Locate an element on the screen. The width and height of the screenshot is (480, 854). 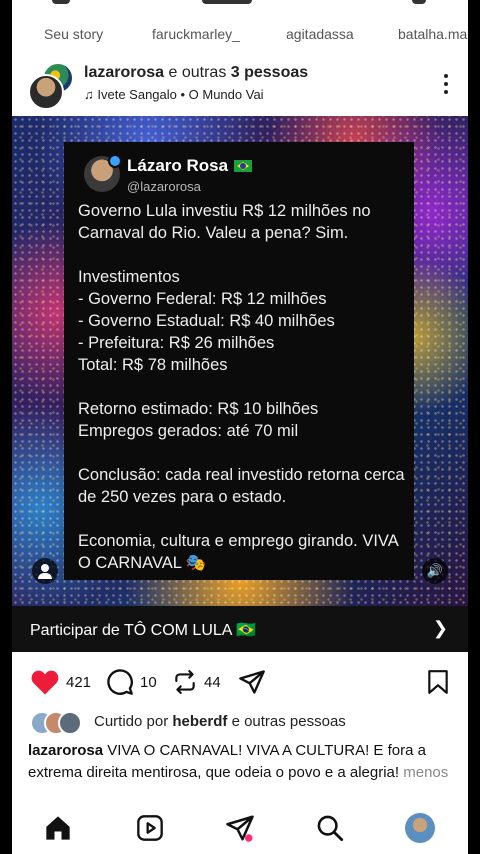
music-info: ♫ Ivete Sangalo • O Mundo Vai is located at coordinates (174, 94).